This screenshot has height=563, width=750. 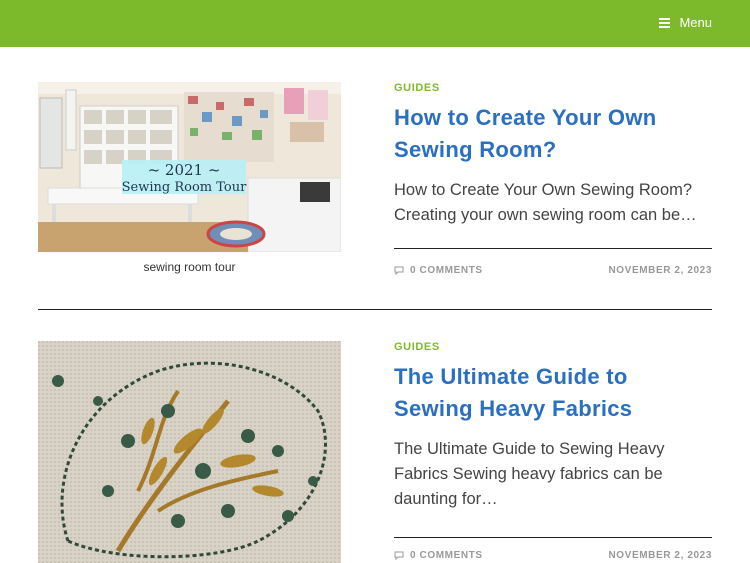 What do you see at coordinates (184, 187) in the screenshot?
I see `image-overlay-line2: Sewing Room Tour` at bounding box center [184, 187].